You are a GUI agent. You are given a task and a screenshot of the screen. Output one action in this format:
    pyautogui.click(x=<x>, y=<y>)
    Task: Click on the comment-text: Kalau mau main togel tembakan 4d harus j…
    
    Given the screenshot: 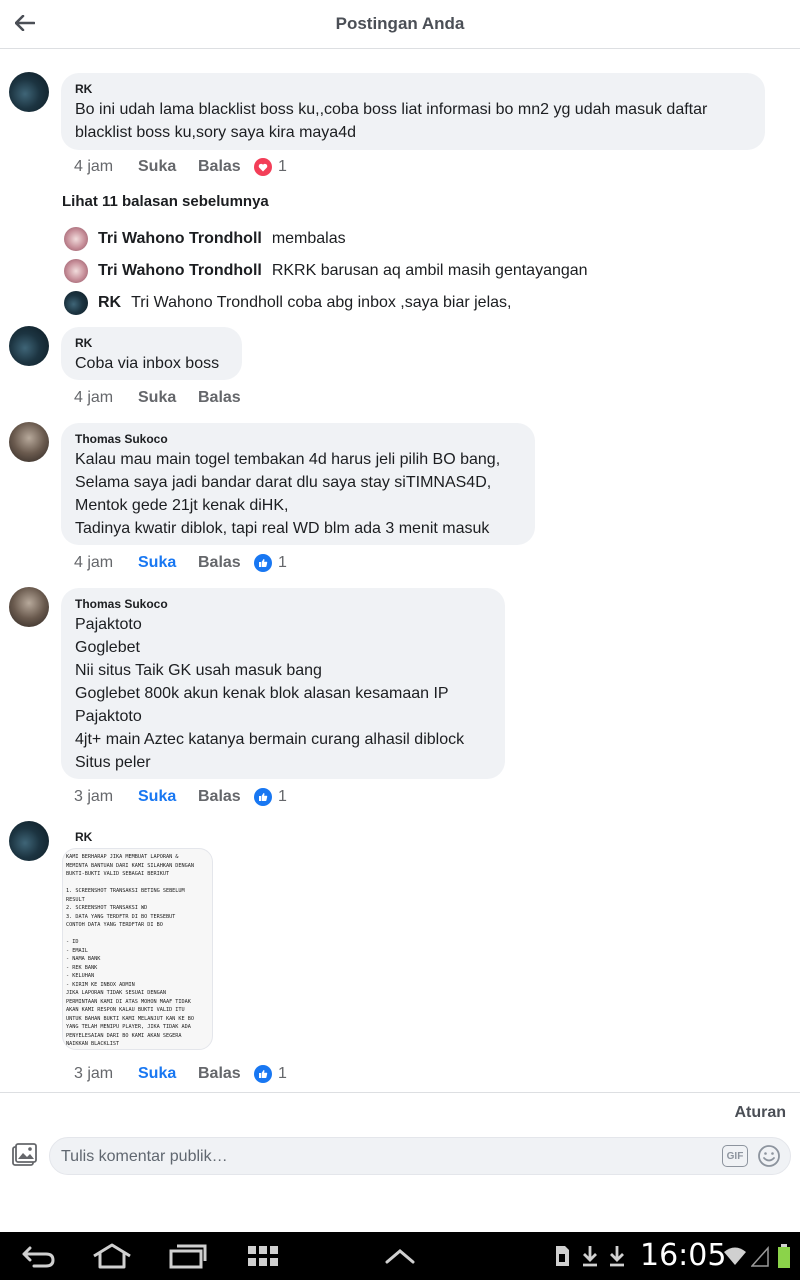 What is the action you would take?
    pyautogui.click(x=288, y=494)
    